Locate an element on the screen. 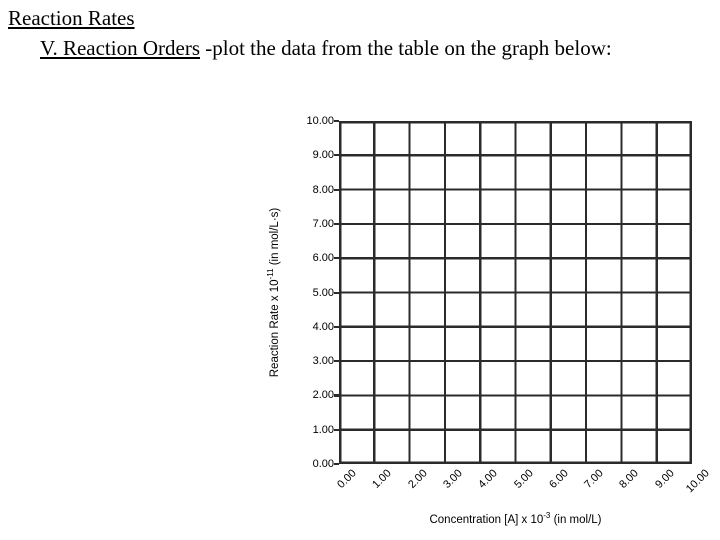 This screenshot has width=720, height=540. y-axis-tick-label: 10.00 is located at coordinates (320, 121).